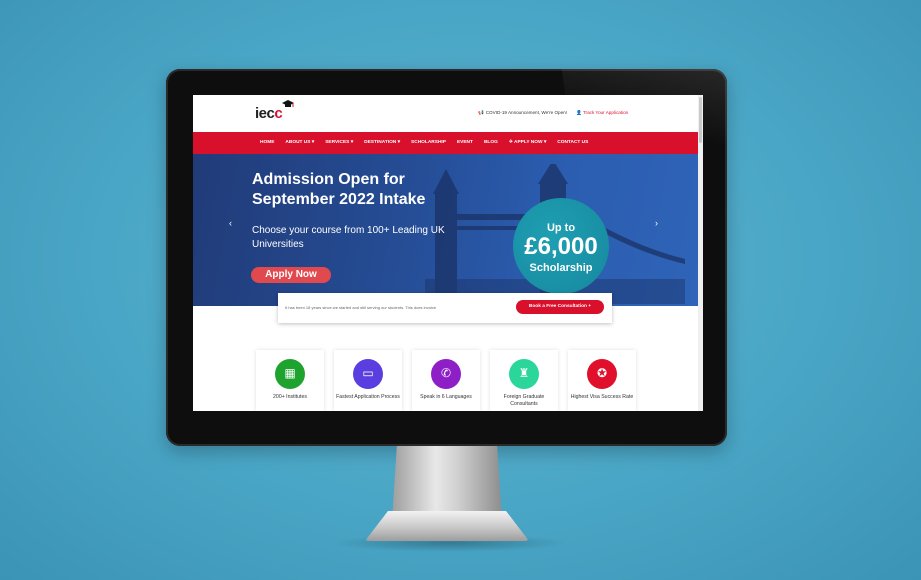 Image resolution: width=921 pixels, height=580 pixels. What do you see at coordinates (265, 113) in the screenshot?
I see `logo-text: iec` at bounding box center [265, 113].